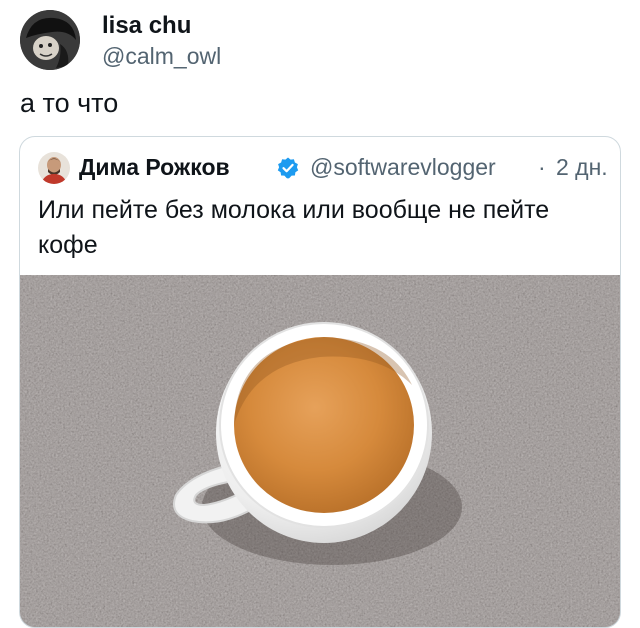 The height and width of the screenshot is (628, 640). Describe the element at coordinates (161, 56) in the screenshot. I see `author-handle: @calm_owl` at that location.